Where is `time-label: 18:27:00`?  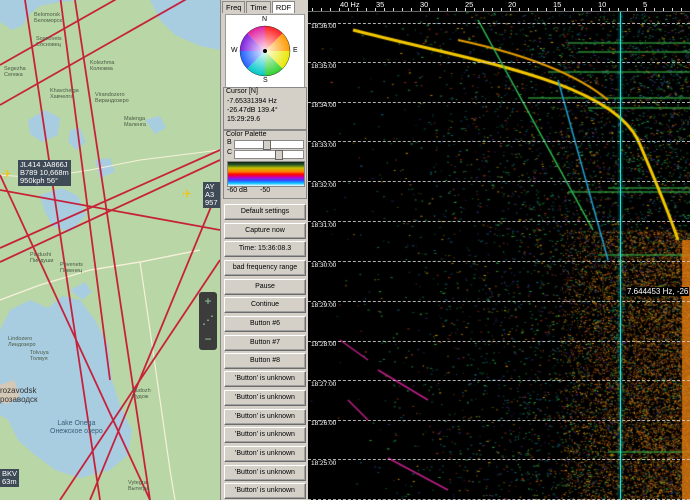 time-label: 18:27:00 is located at coordinates (324, 384).